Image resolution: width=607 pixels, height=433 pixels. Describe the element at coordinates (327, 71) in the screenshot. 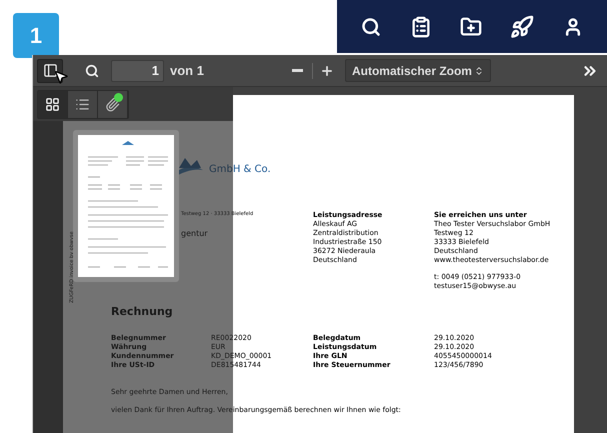

I see `plus-icon` at that location.